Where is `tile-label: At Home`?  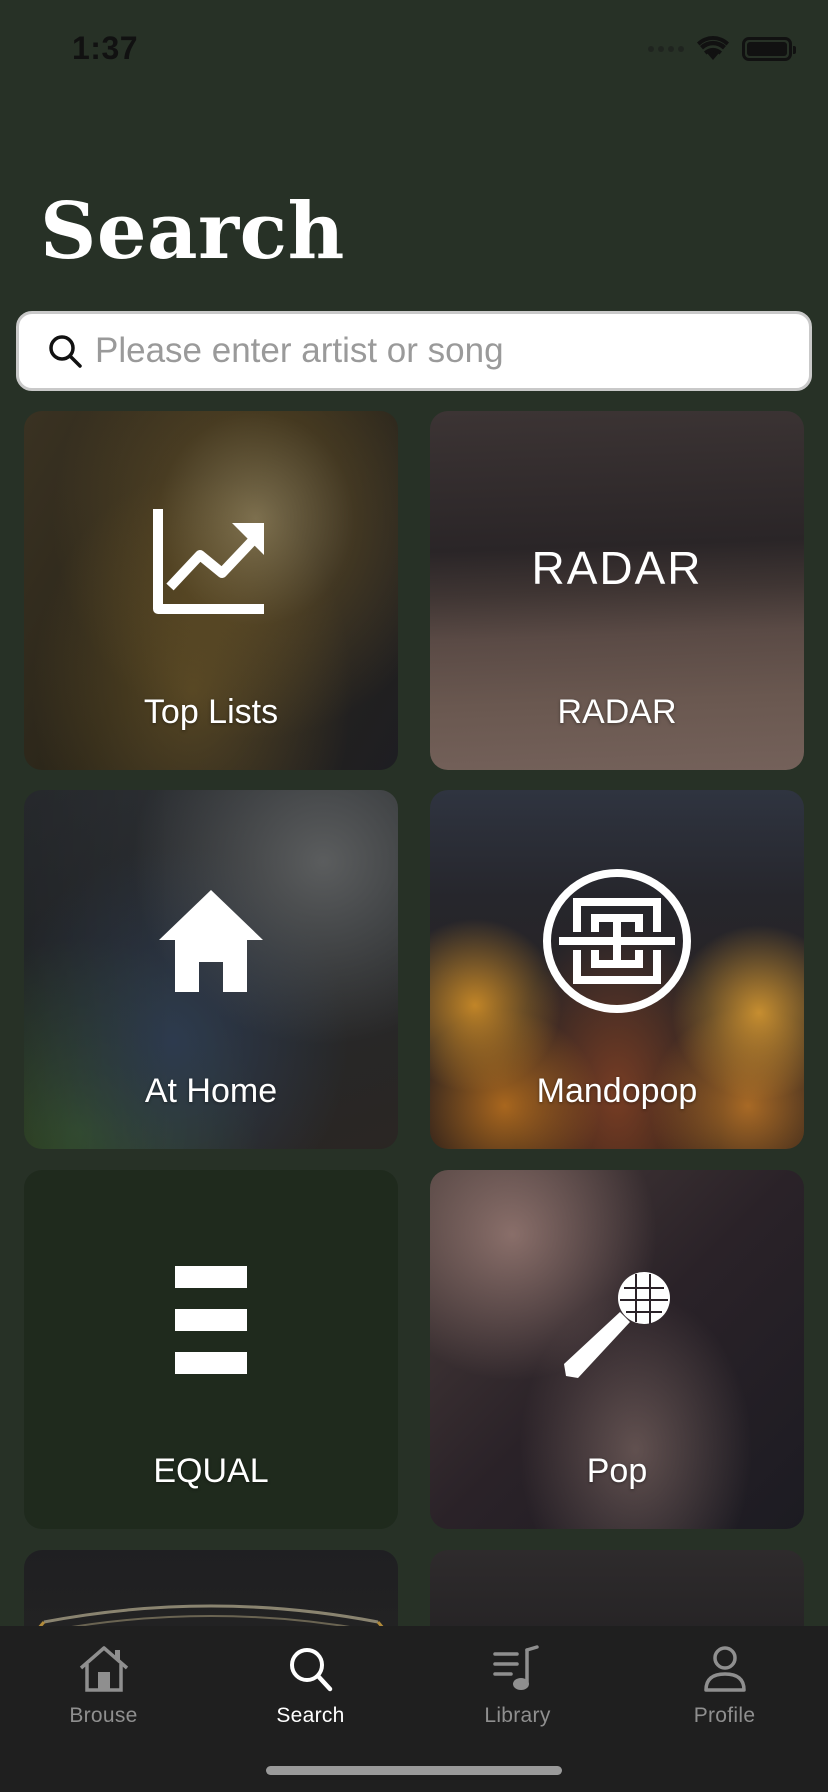
tile-label: At Home is located at coordinates (211, 1091).